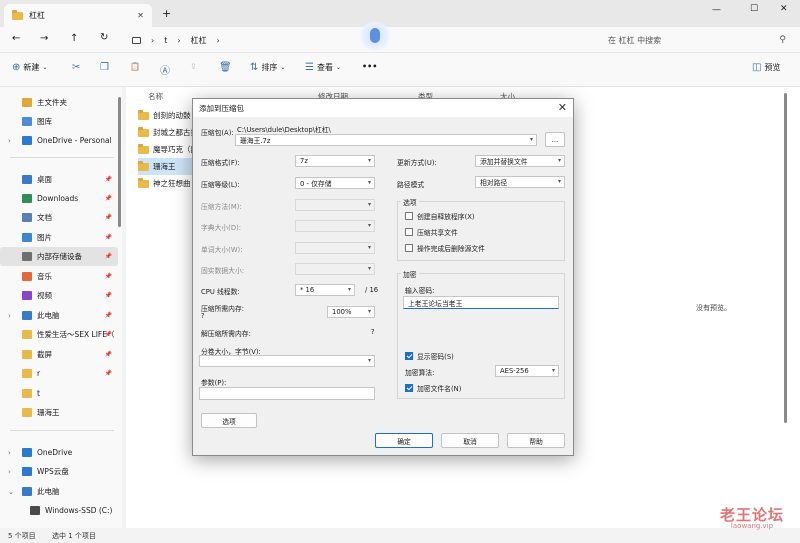 This screenshot has width=800, height=543. I want to click on sidebar-item: › WPS云盘, so click(59, 471).